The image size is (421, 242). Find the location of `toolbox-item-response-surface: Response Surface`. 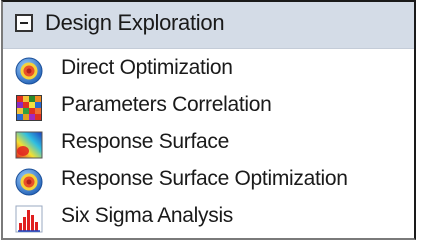

toolbox-item-response-surface: Response Surface is located at coordinates (208, 144).